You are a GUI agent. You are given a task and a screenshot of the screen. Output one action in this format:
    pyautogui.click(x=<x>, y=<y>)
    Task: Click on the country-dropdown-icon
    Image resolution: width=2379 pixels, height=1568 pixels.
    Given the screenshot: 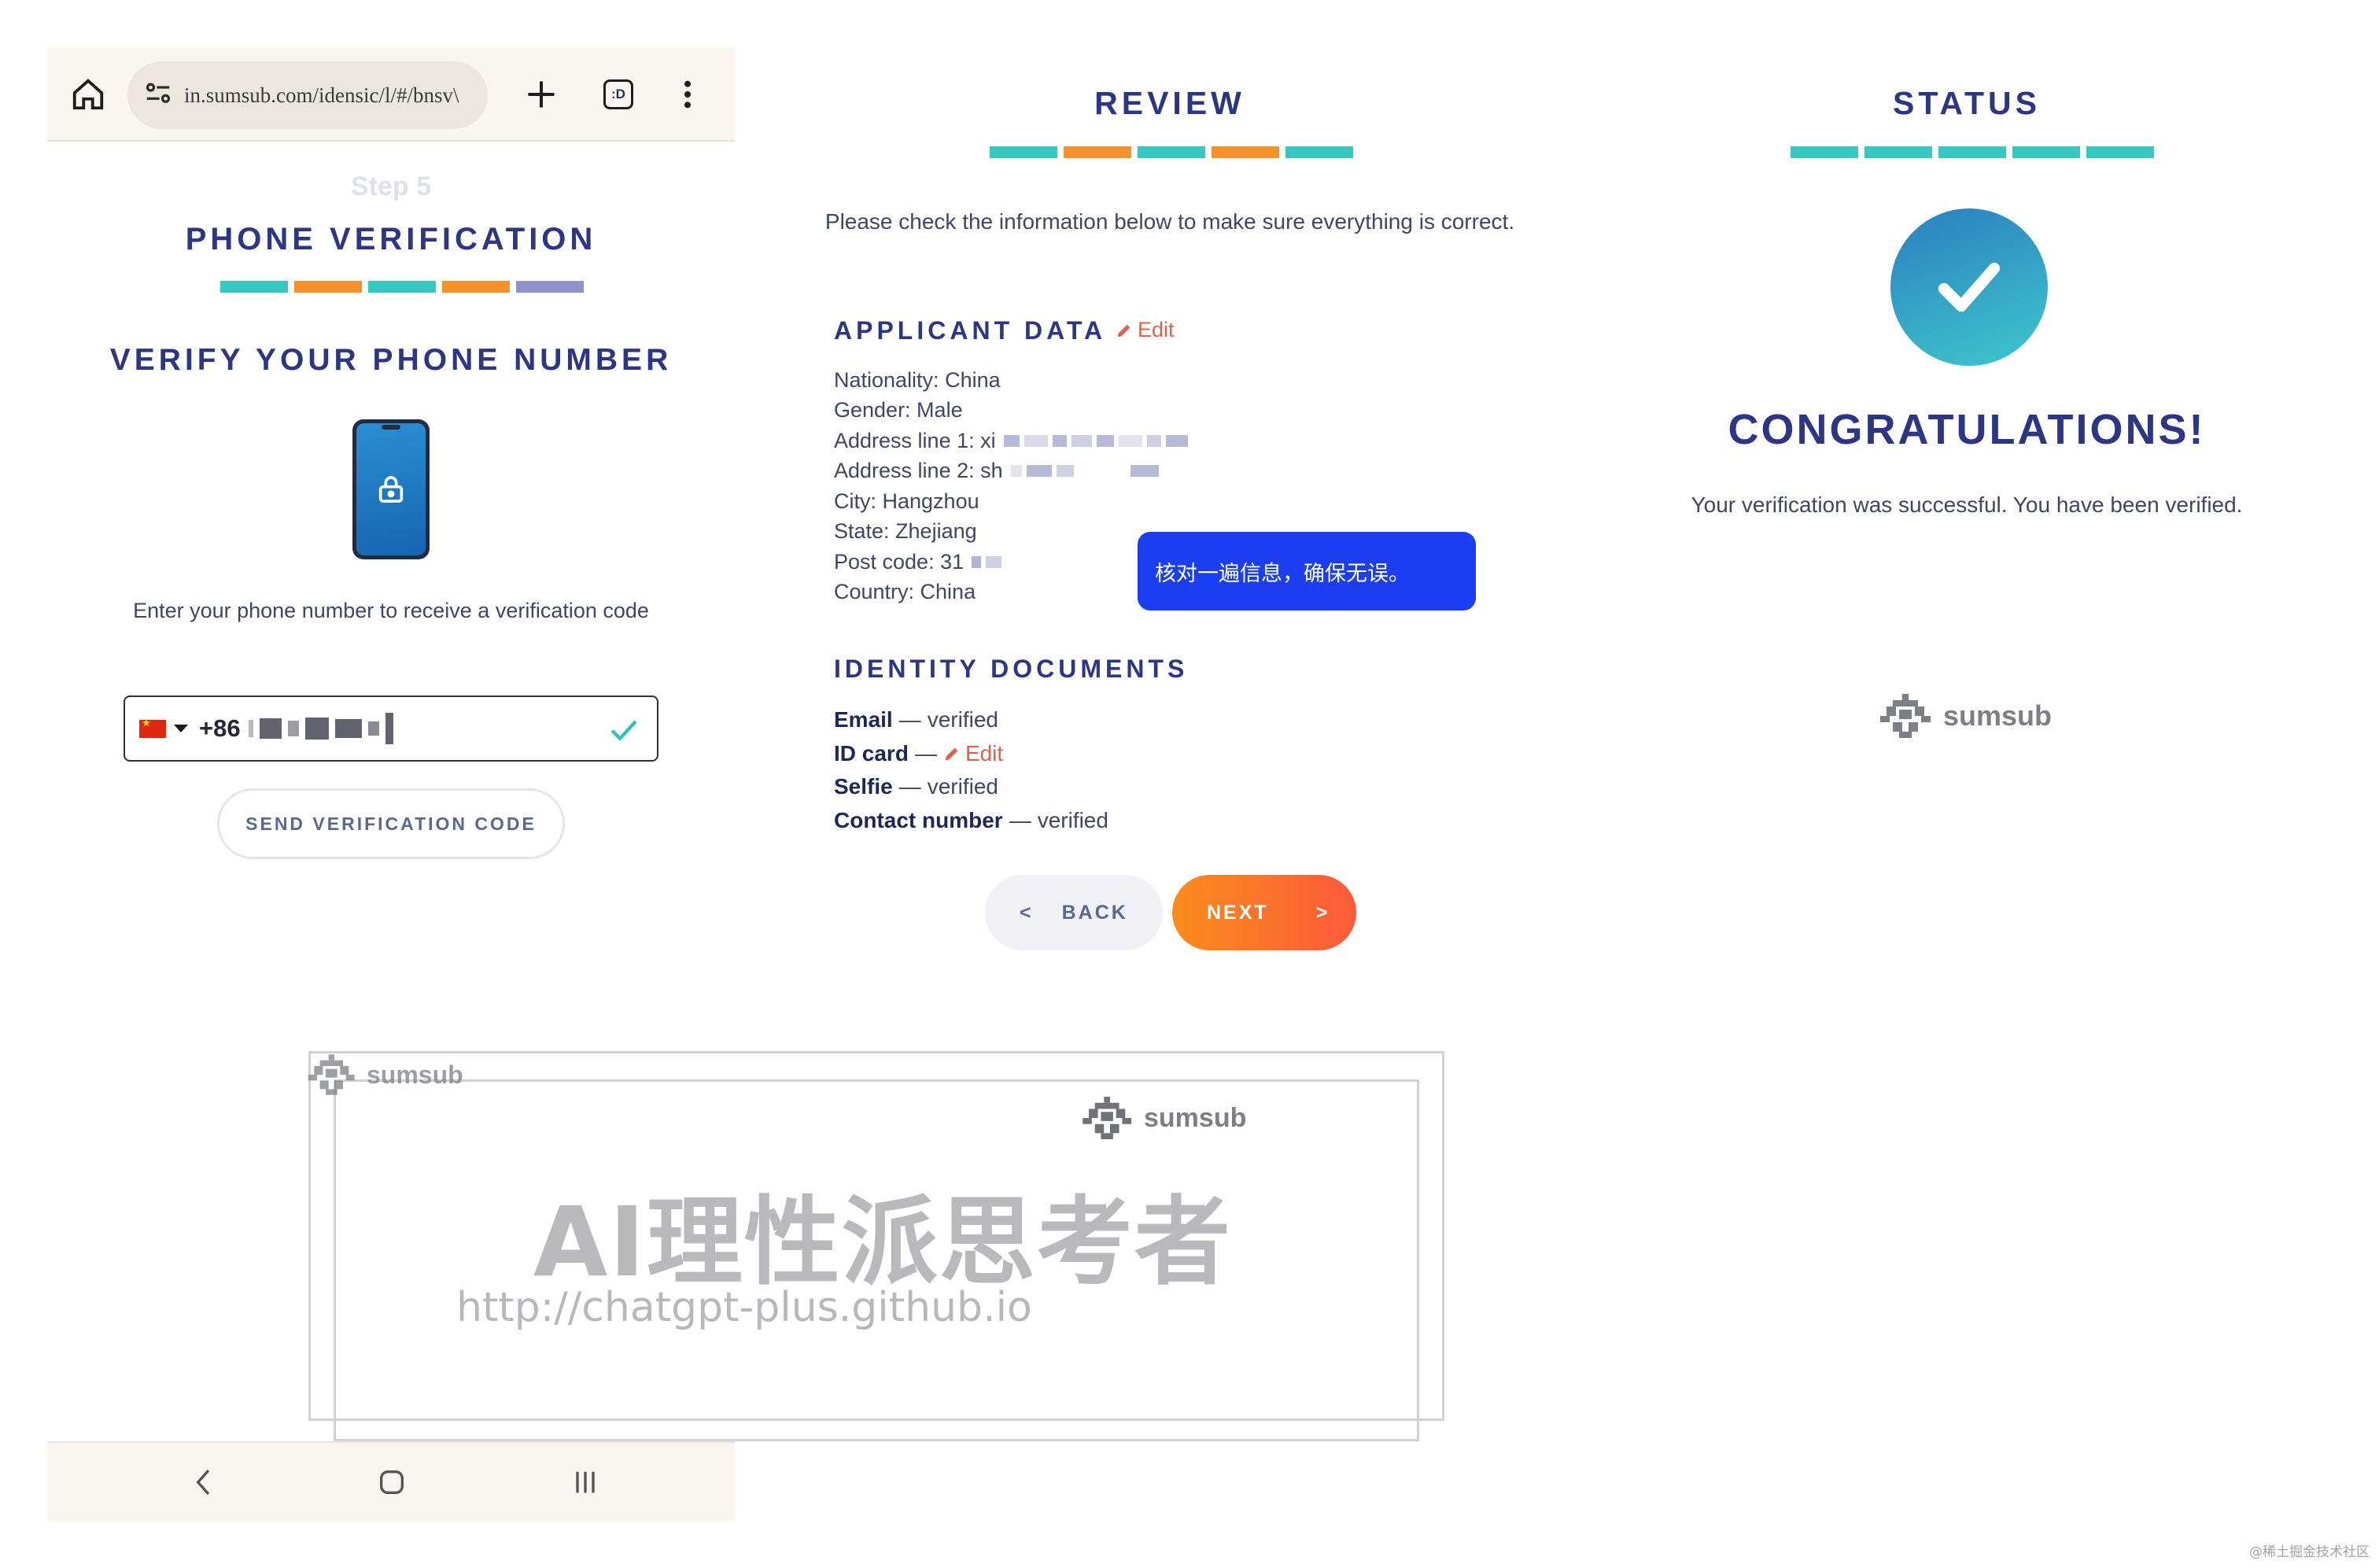 What is the action you would take?
    pyautogui.click(x=181, y=728)
    